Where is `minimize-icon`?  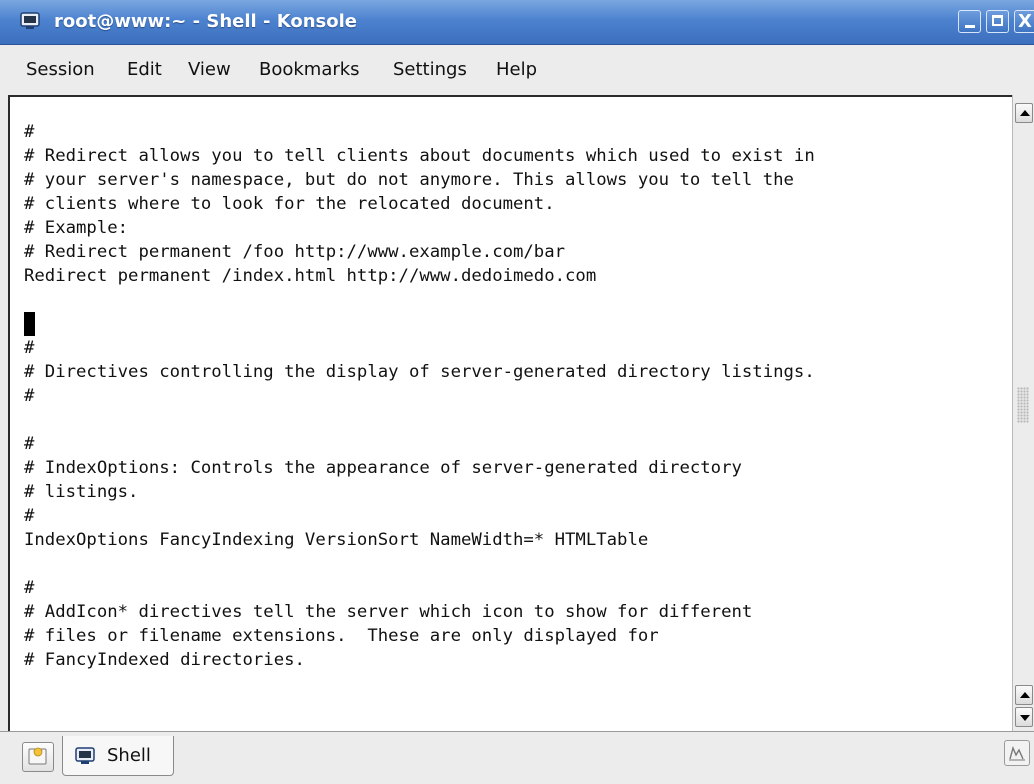 minimize-icon is located at coordinates (970, 26).